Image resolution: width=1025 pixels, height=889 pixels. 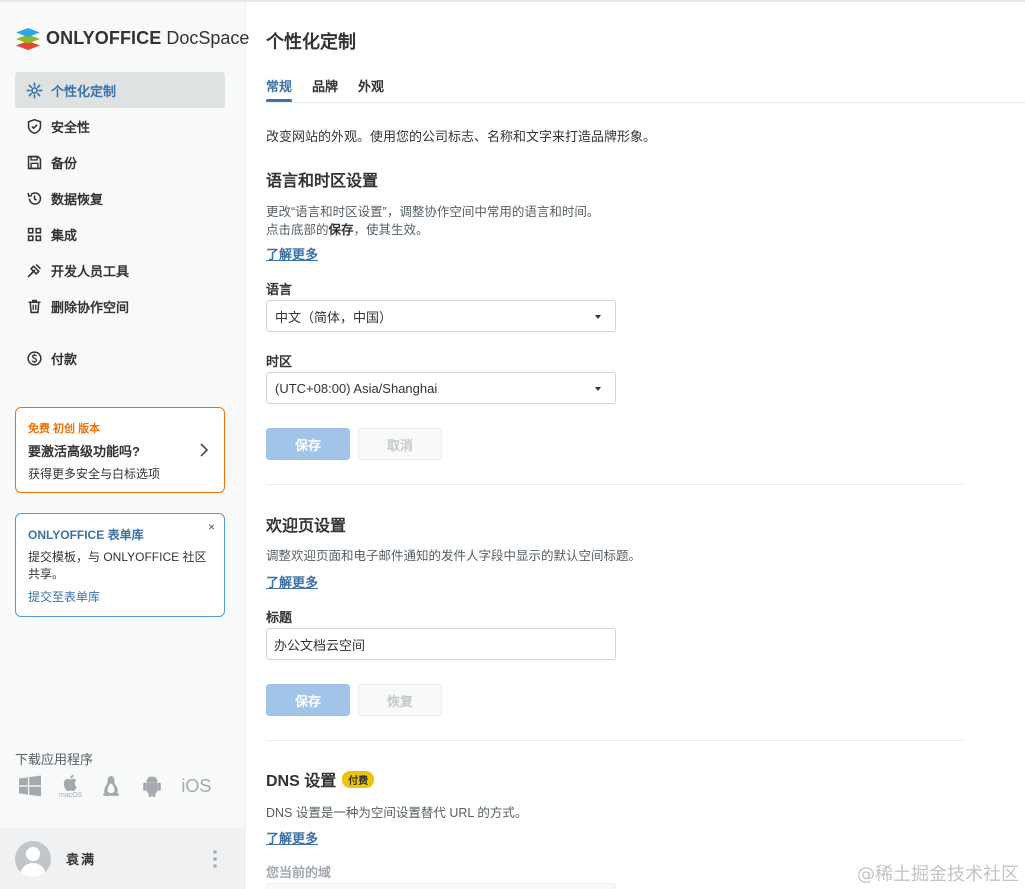 I want to click on watermark: @稀土掘金技术社区, so click(x=938, y=874).